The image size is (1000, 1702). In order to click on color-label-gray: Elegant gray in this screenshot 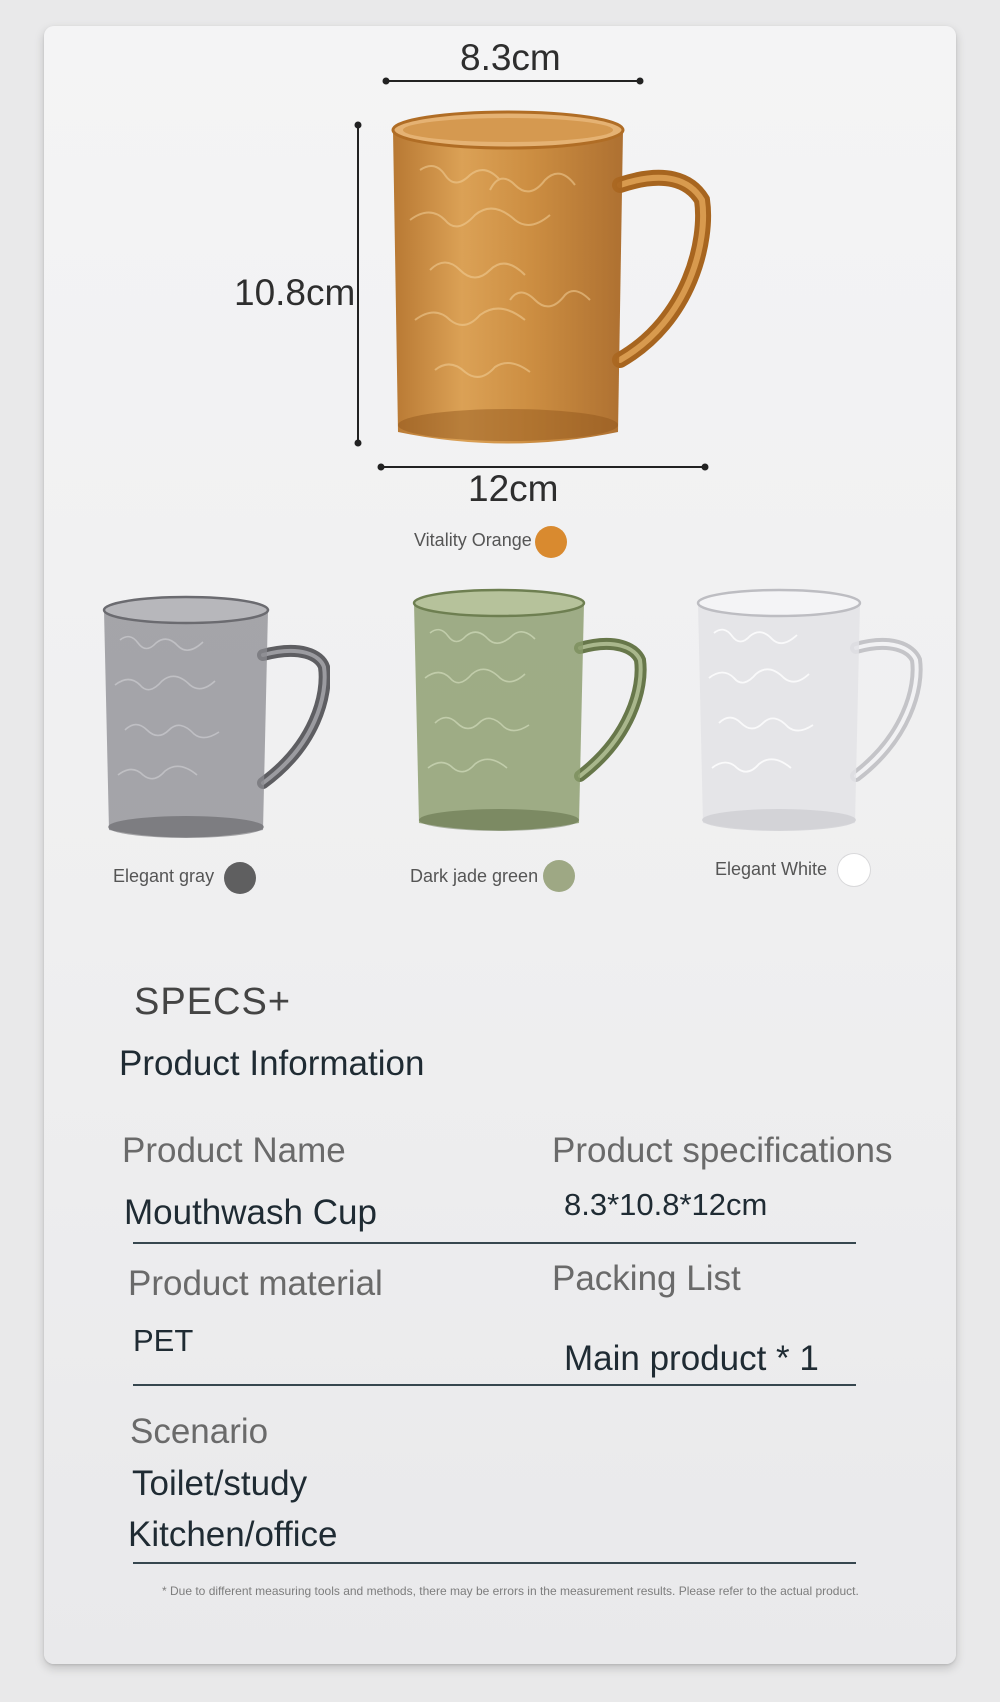, I will do `click(164, 876)`.